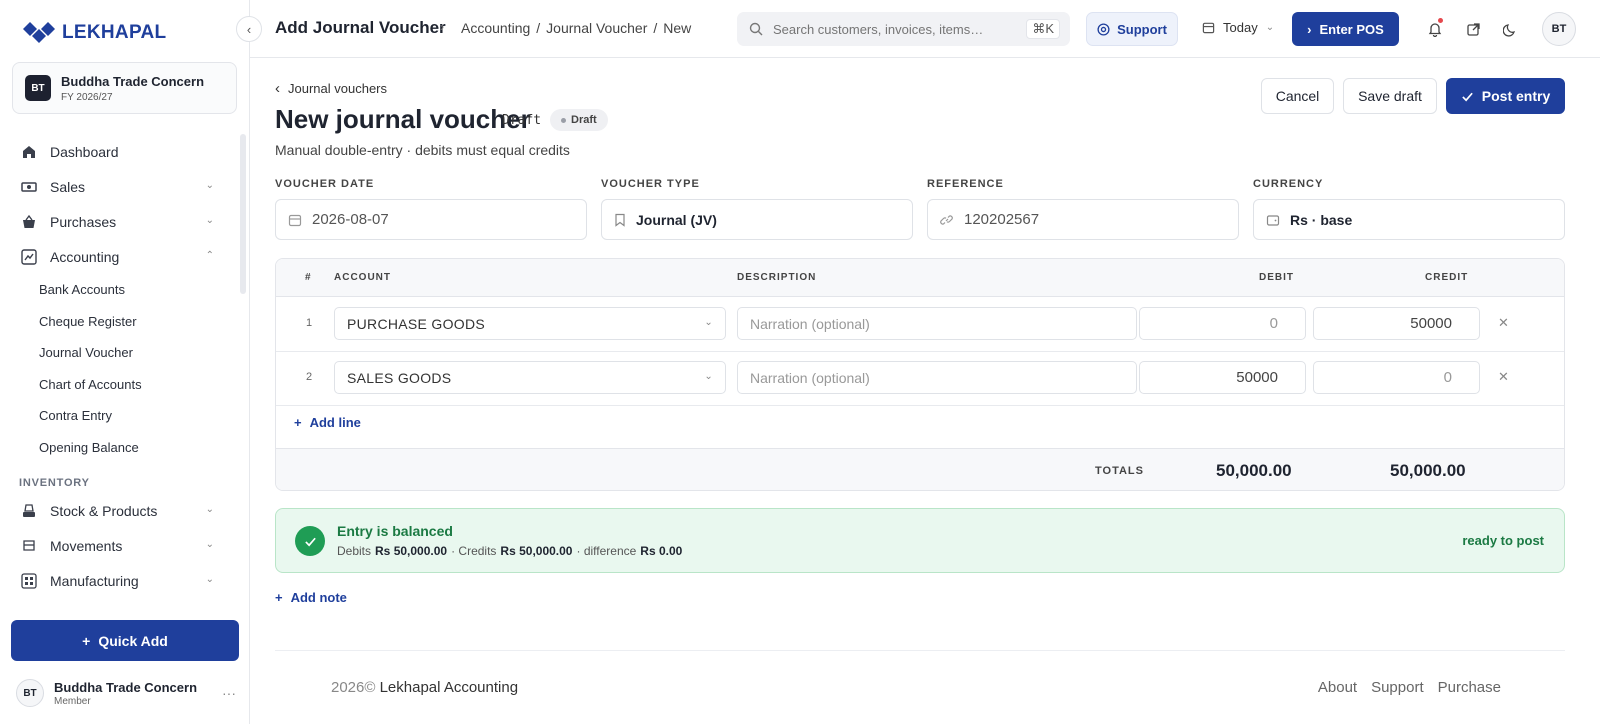  I want to click on account-select: PURCHASE GOODS ⌄, so click(530, 323).